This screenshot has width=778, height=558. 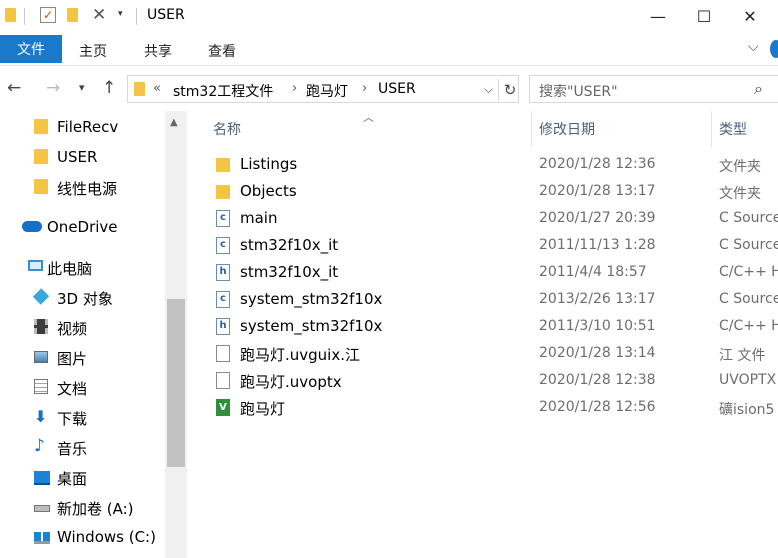 I want to click on file-name: stm32f10x_it, so click(x=289, y=245).